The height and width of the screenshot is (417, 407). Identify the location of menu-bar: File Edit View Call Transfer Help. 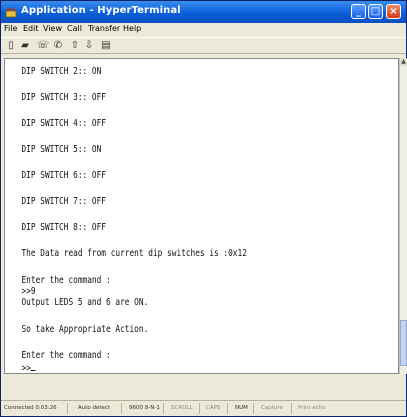
(203, 29).